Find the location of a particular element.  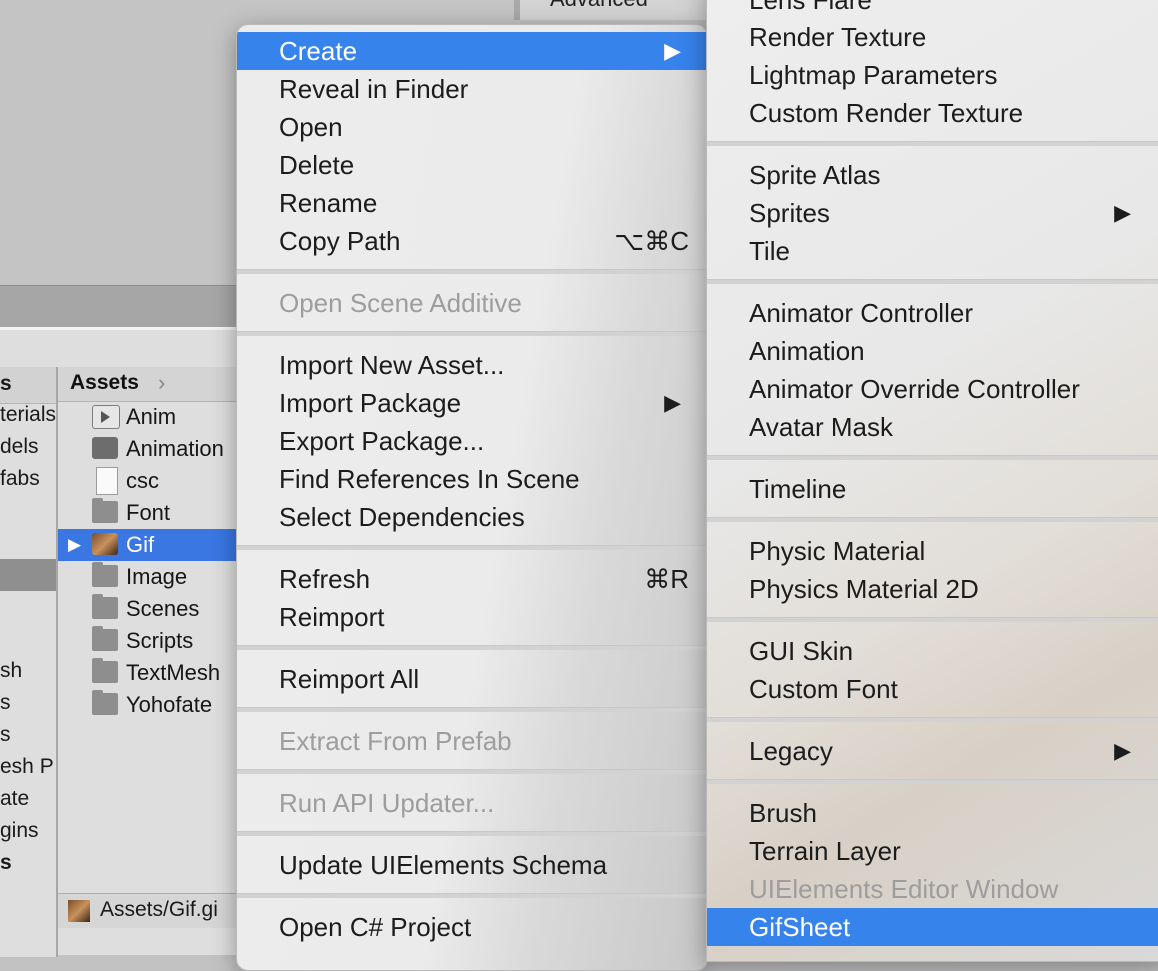

menu-item-uielements-editor-window: UIElements Editor Window is located at coordinates (932, 889).